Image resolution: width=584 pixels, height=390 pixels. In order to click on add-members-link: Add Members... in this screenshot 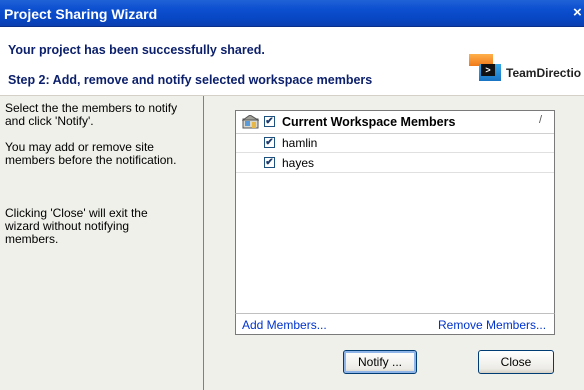, I will do `click(284, 325)`.